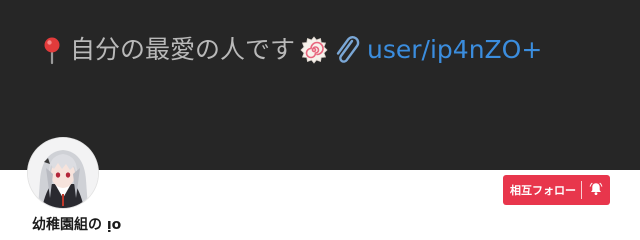 The width and height of the screenshot is (640, 240). Describe the element at coordinates (542, 190) in the screenshot. I see `mutual-follow-button: 相互フォロー` at that location.